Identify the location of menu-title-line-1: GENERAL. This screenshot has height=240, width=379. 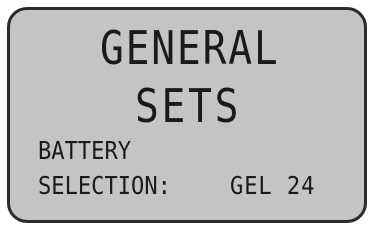
(190, 48).